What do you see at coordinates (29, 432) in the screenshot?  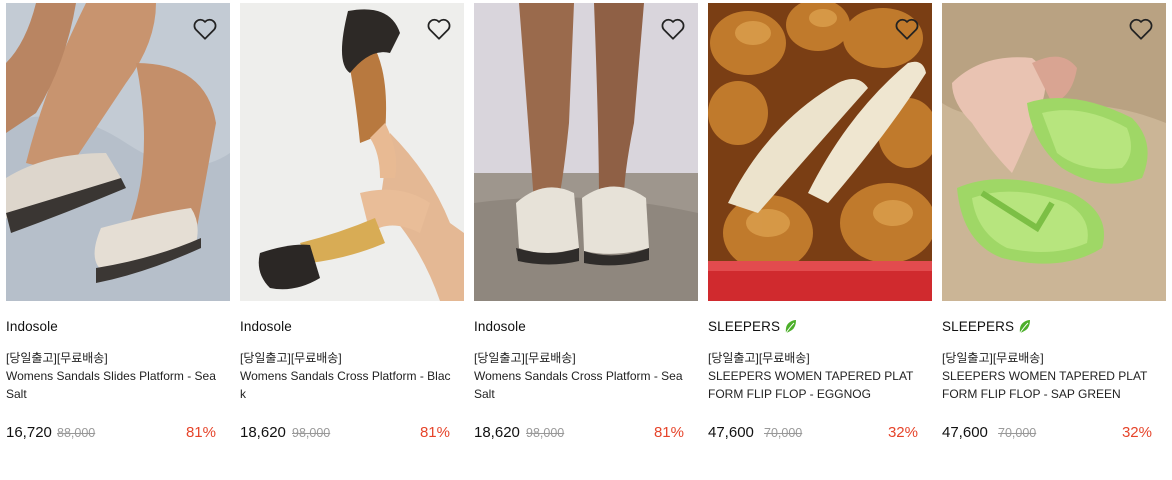 I see `sale-price: 16,720` at bounding box center [29, 432].